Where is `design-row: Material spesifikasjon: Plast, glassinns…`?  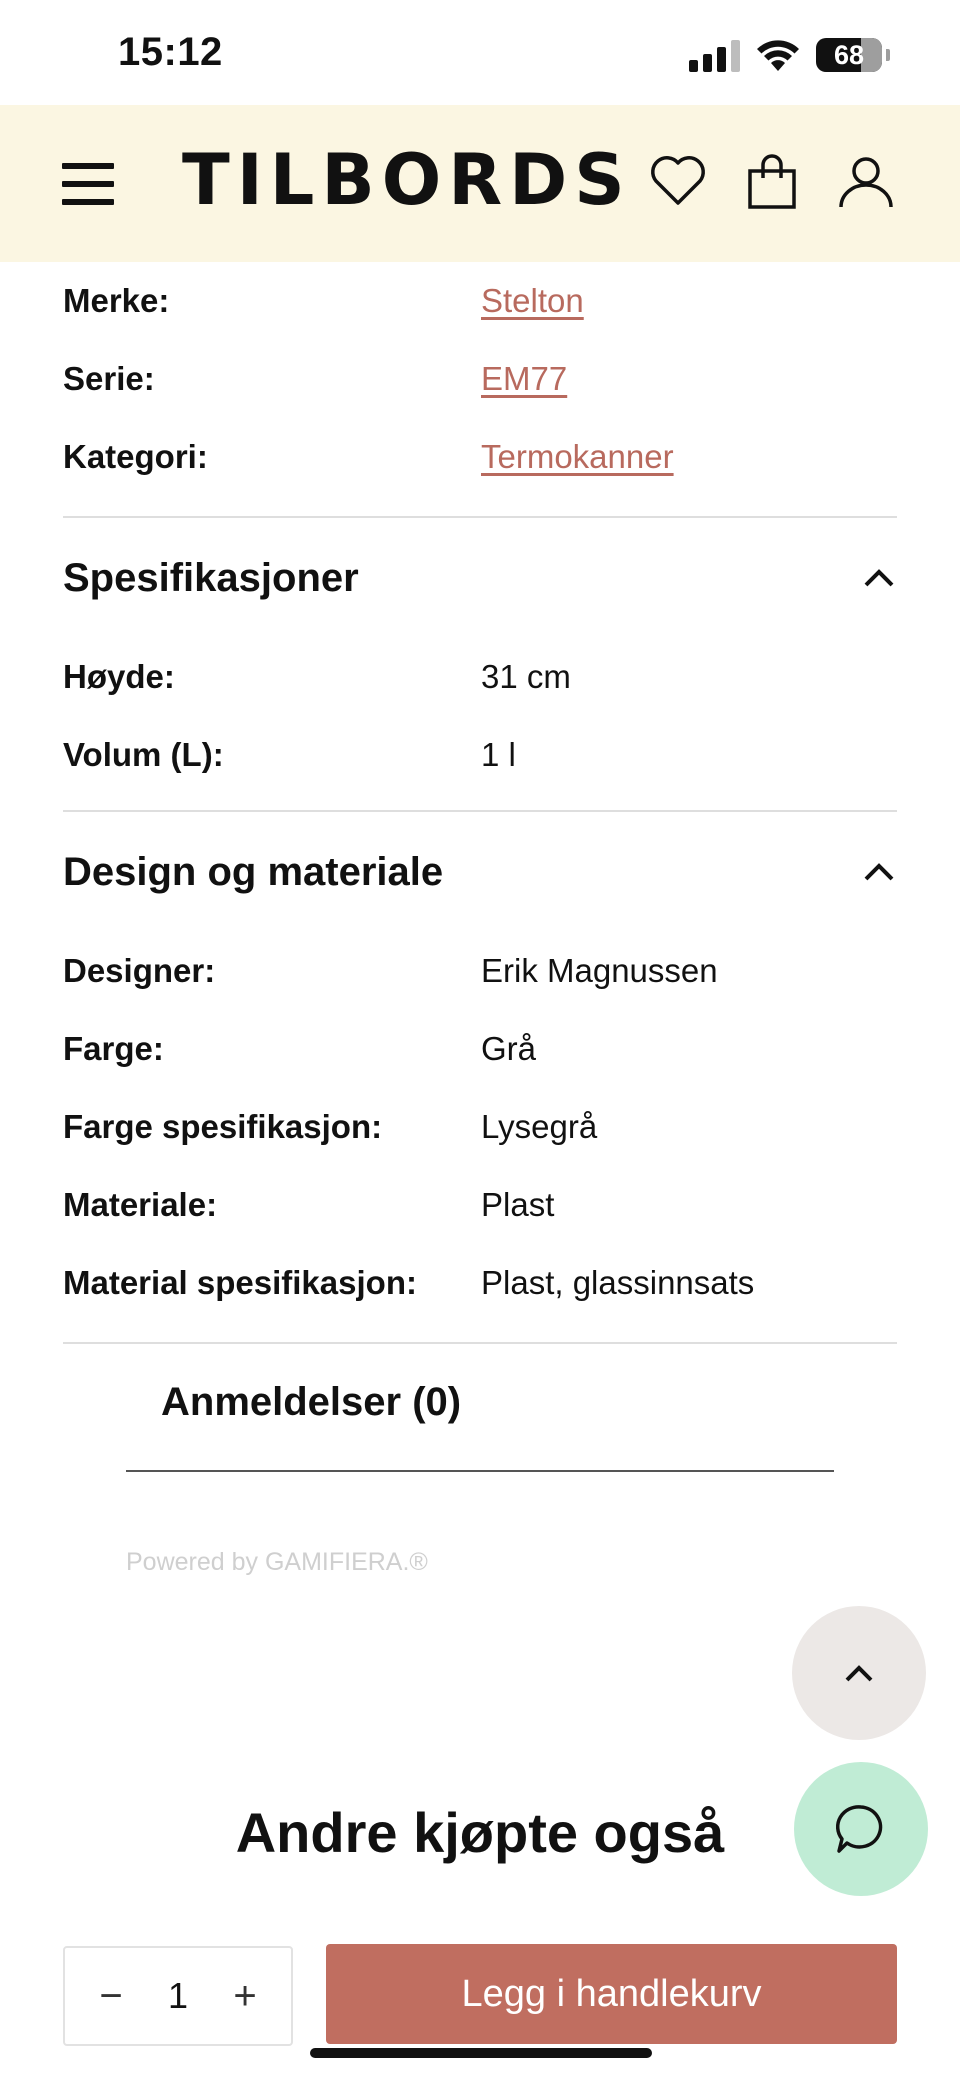 design-row: Material spesifikasjon: Plast, glassinns… is located at coordinates (480, 1283).